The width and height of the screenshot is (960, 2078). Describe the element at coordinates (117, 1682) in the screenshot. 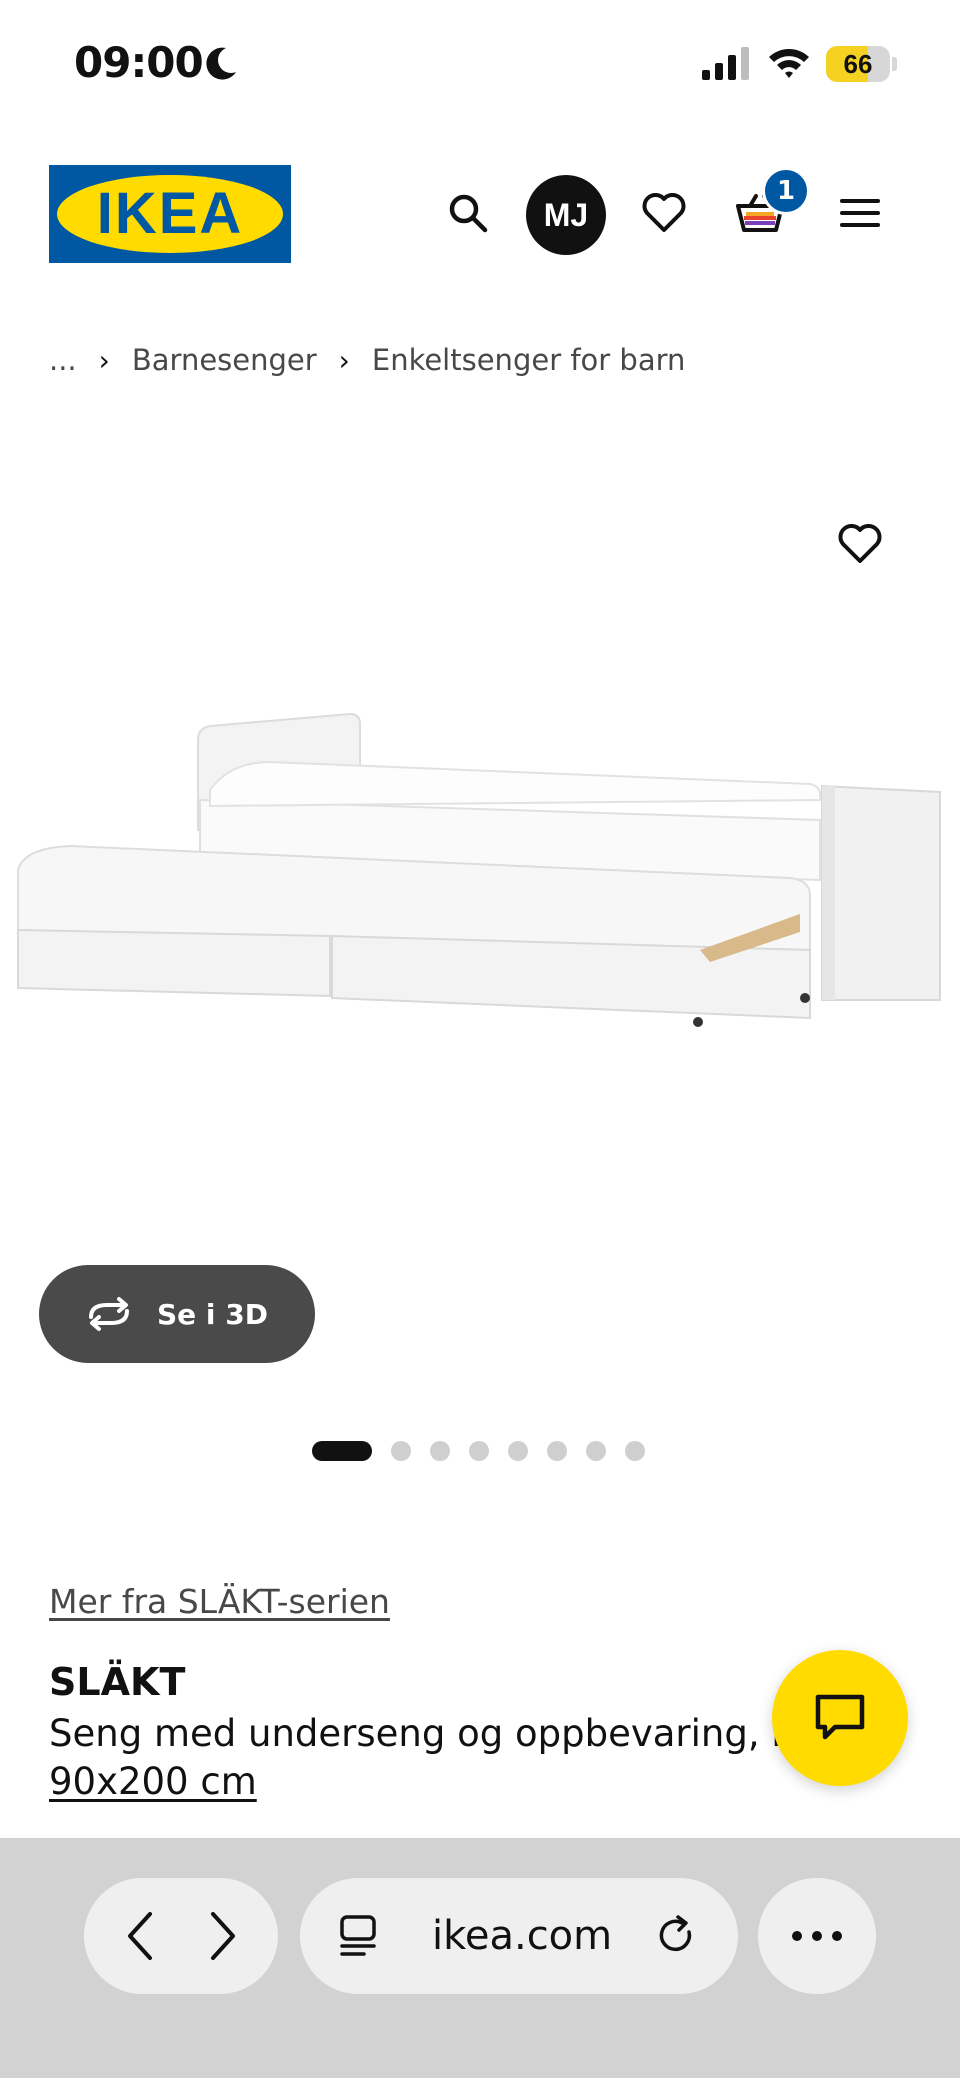

I see `product-name: SLÄKT` at that location.